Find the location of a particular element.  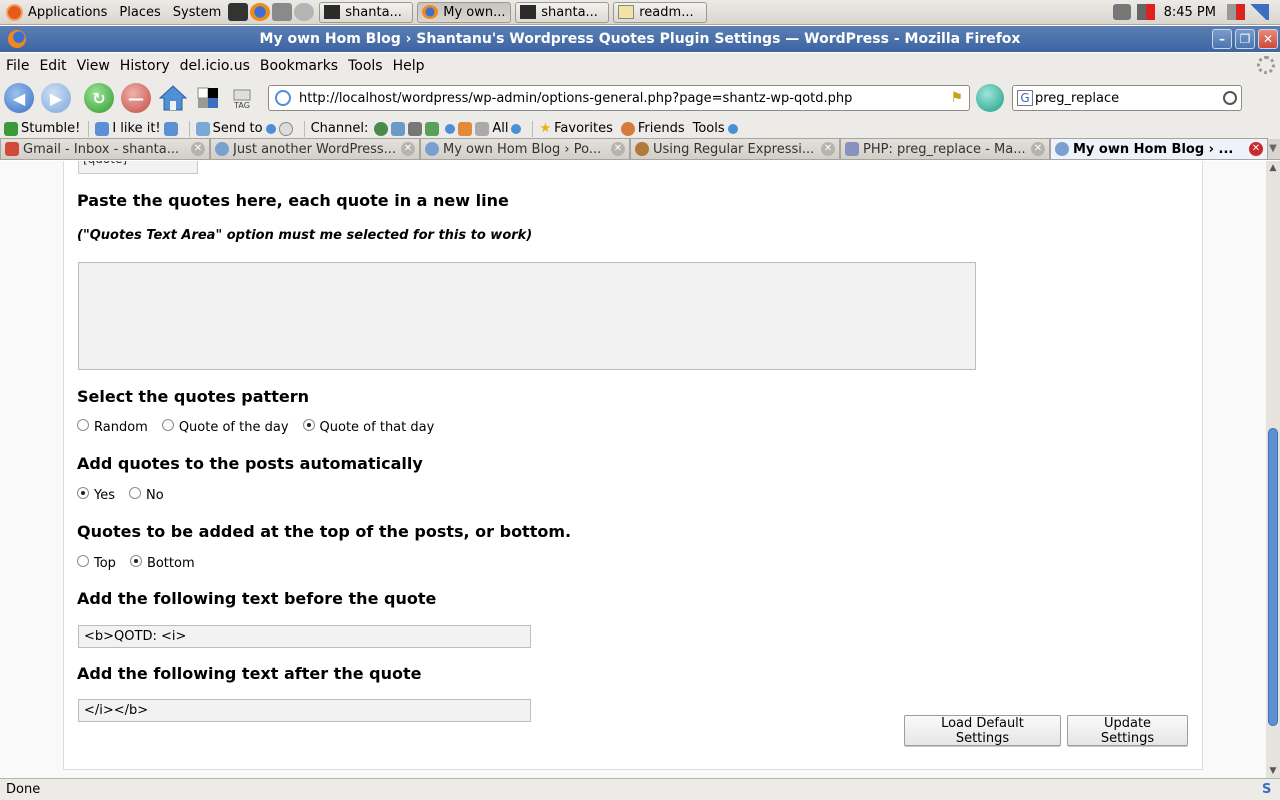

radio-quote-of-day is located at coordinates (167, 424).